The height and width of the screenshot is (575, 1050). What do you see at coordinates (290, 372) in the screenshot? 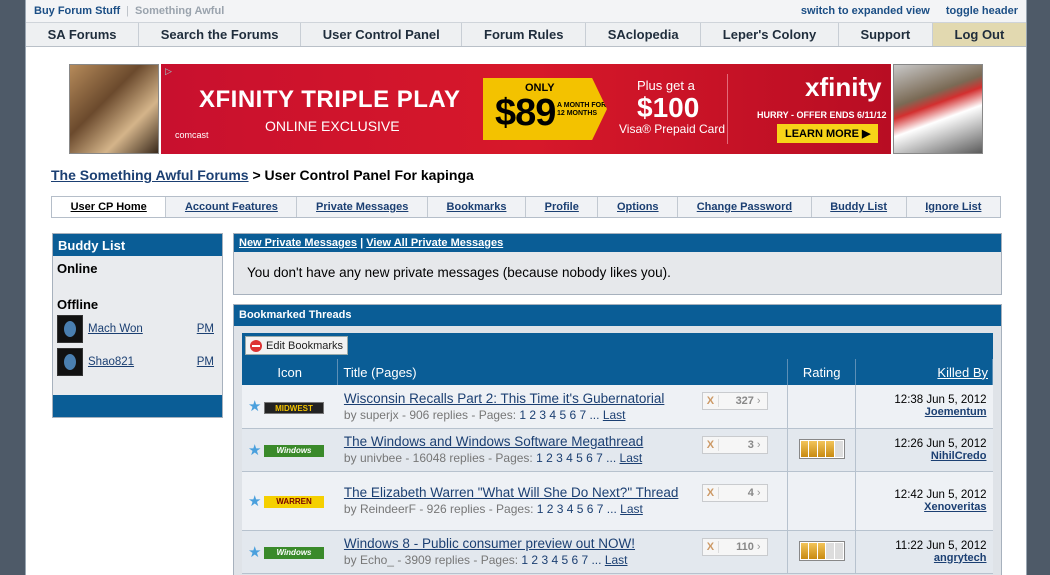
I see `col-icon: Icon` at bounding box center [290, 372].